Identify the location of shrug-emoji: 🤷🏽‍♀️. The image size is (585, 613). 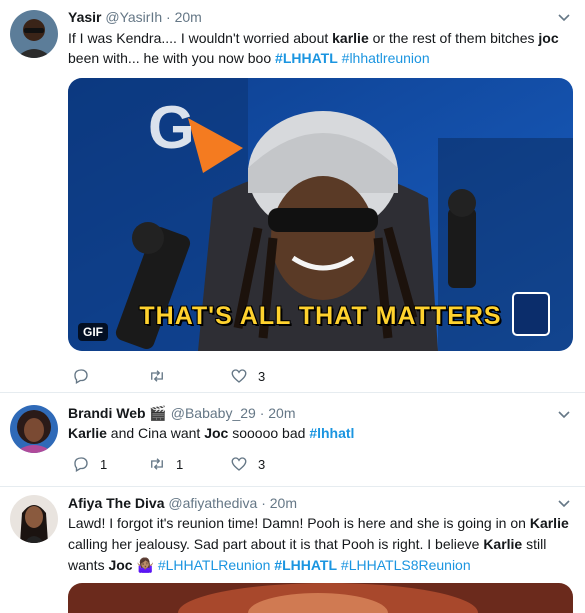
(145, 565).